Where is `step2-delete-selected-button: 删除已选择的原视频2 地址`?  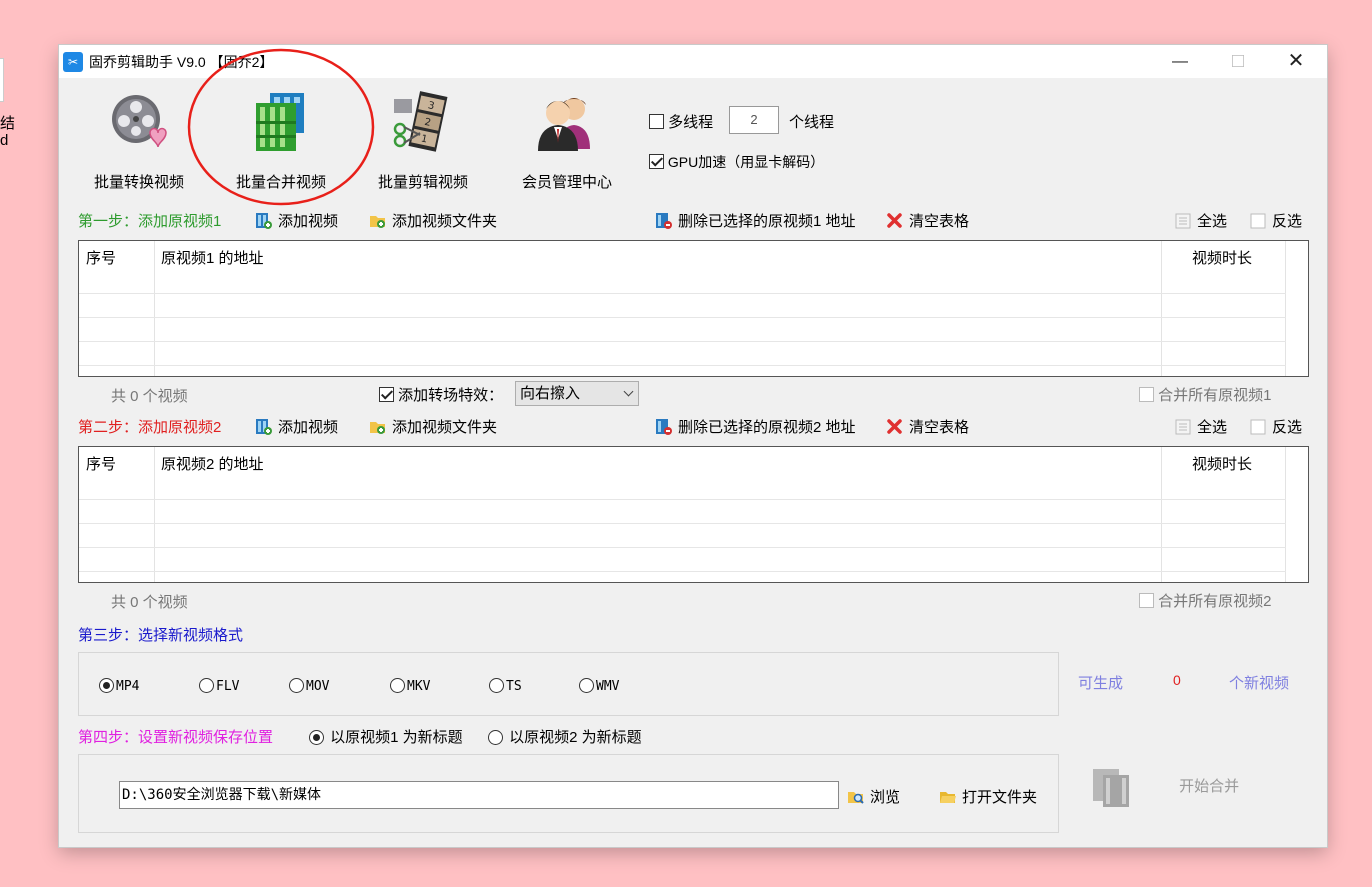
step2-delete-selected-button: 删除已选择的原视频2 地址 is located at coordinates (755, 426).